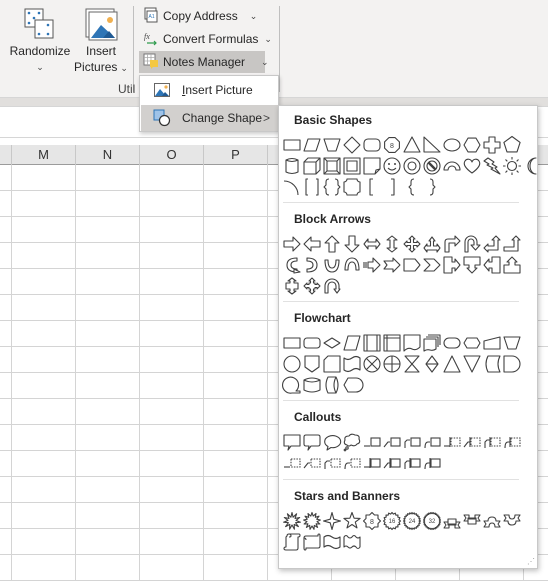  Describe the element at coordinates (432, 244) in the screenshot. I see `shape-left-right-up-arrow-icon` at that location.